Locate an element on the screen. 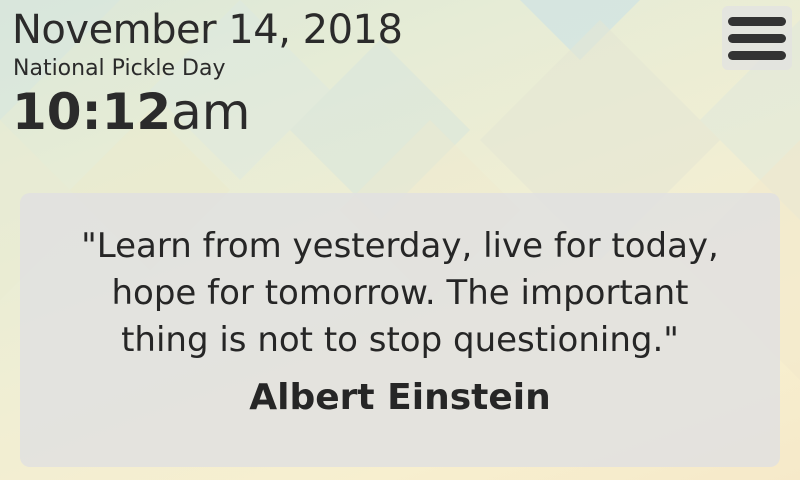 This screenshot has width=800, height=480. menu-button is located at coordinates (757, 38).